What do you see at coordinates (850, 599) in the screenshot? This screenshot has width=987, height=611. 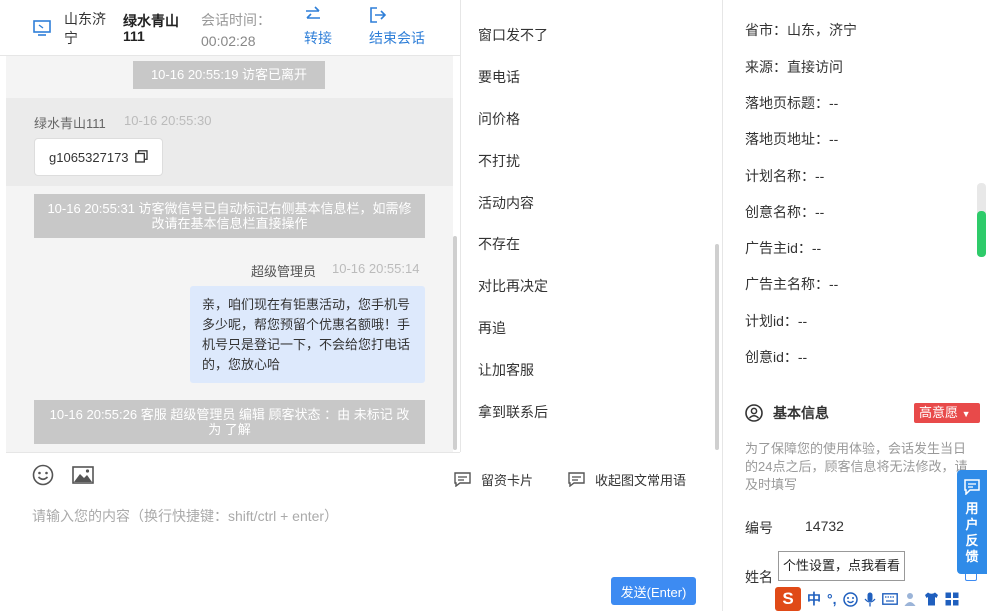 I see `smiley-icon` at bounding box center [850, 599].